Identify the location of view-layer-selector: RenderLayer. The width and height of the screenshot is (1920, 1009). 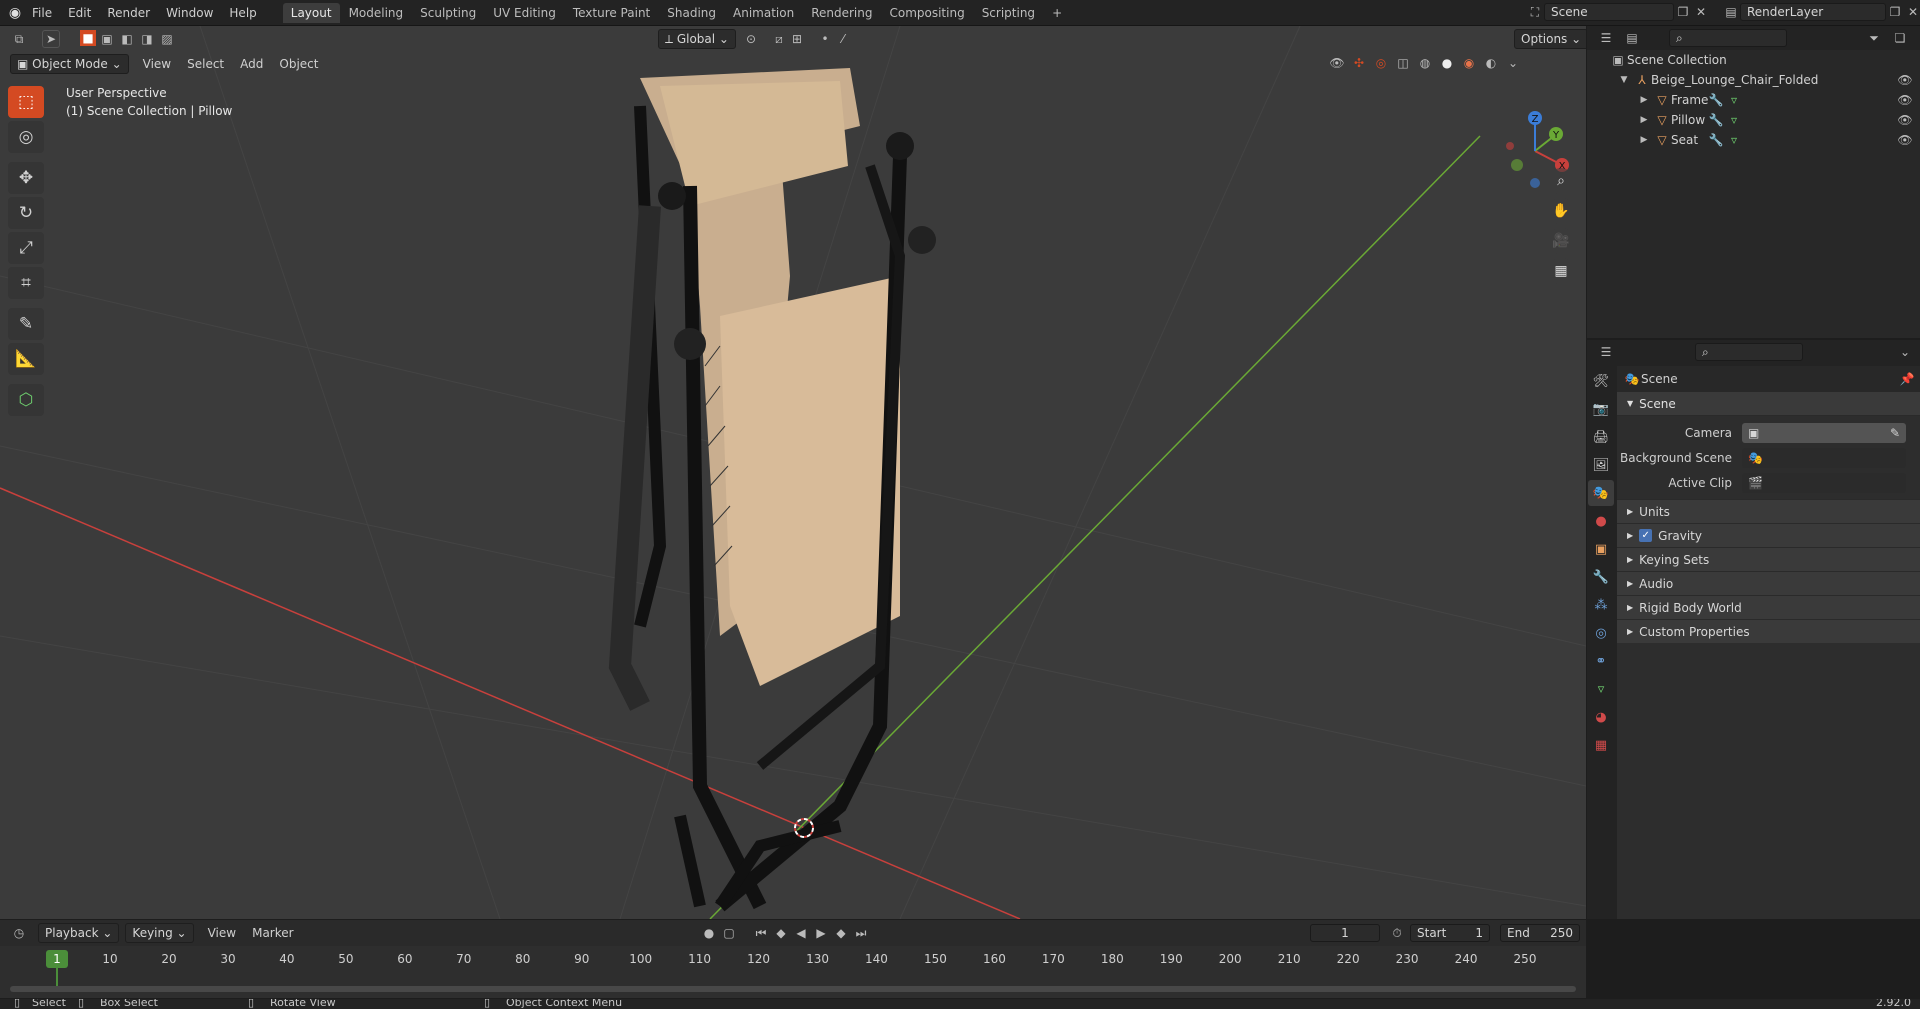
(1813, 12).